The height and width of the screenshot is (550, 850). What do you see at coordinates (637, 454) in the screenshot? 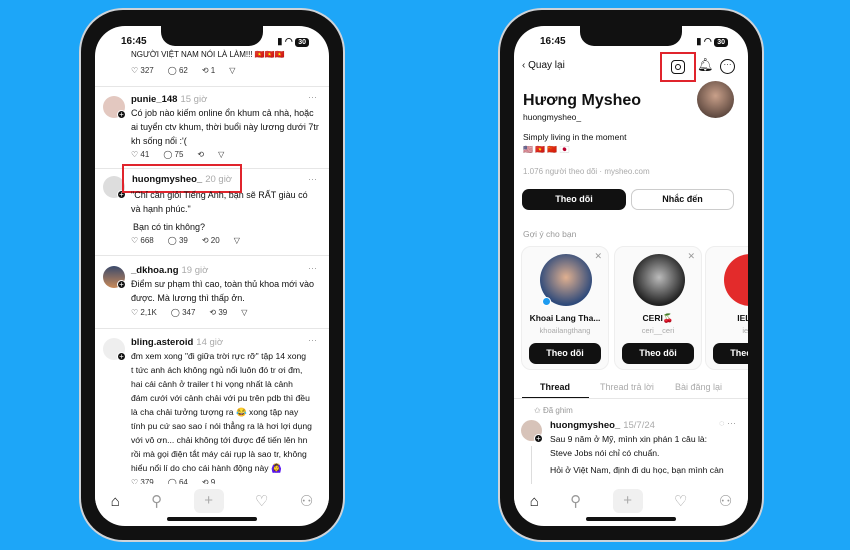
I see `post-text: Sau 9 năm ở Mỹ, mình xin phán 1 câu là` at bounding box center [637, 454].